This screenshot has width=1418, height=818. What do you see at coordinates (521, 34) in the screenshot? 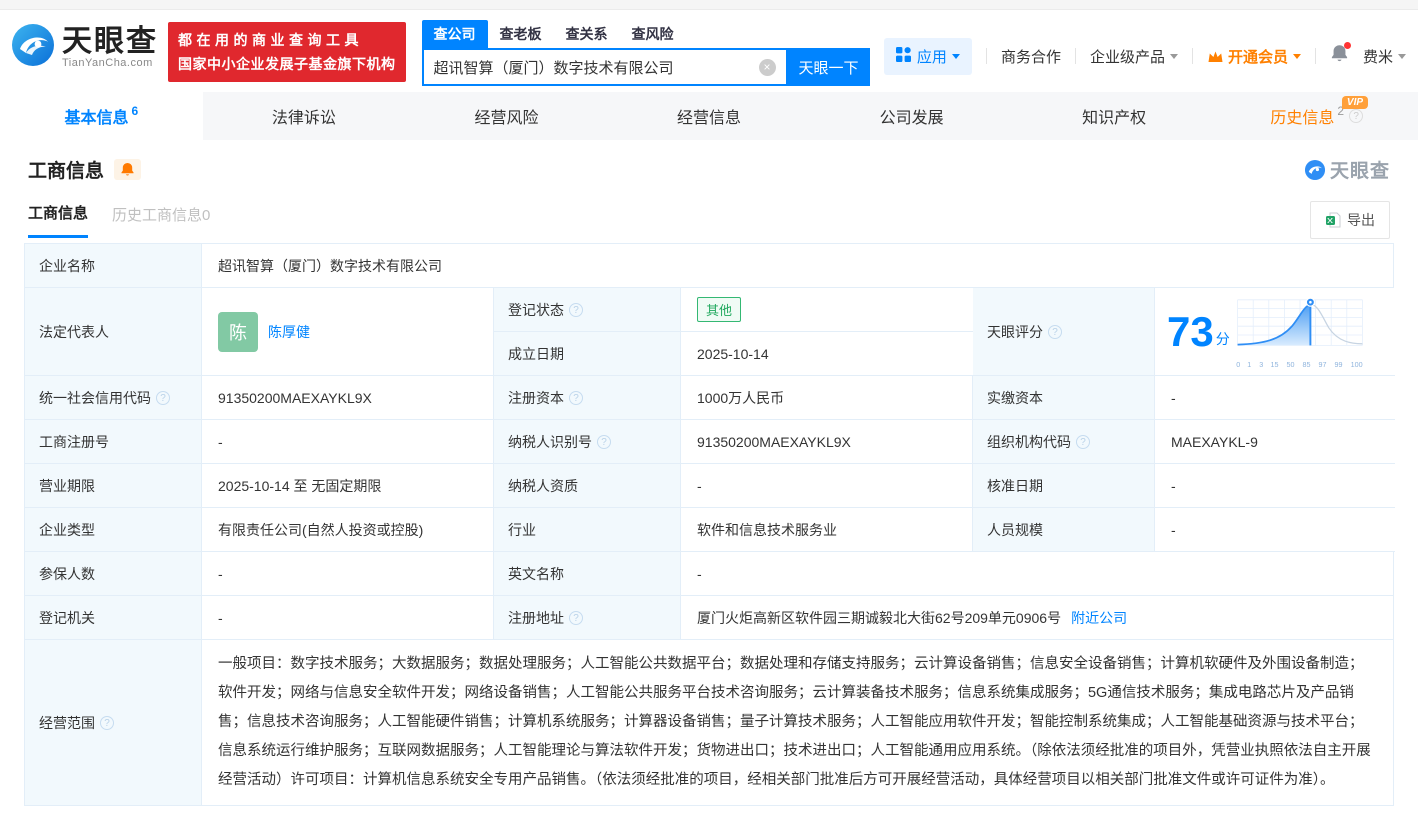
I see `search-tab-boss: 查老板` at bounding box center [521, 34].